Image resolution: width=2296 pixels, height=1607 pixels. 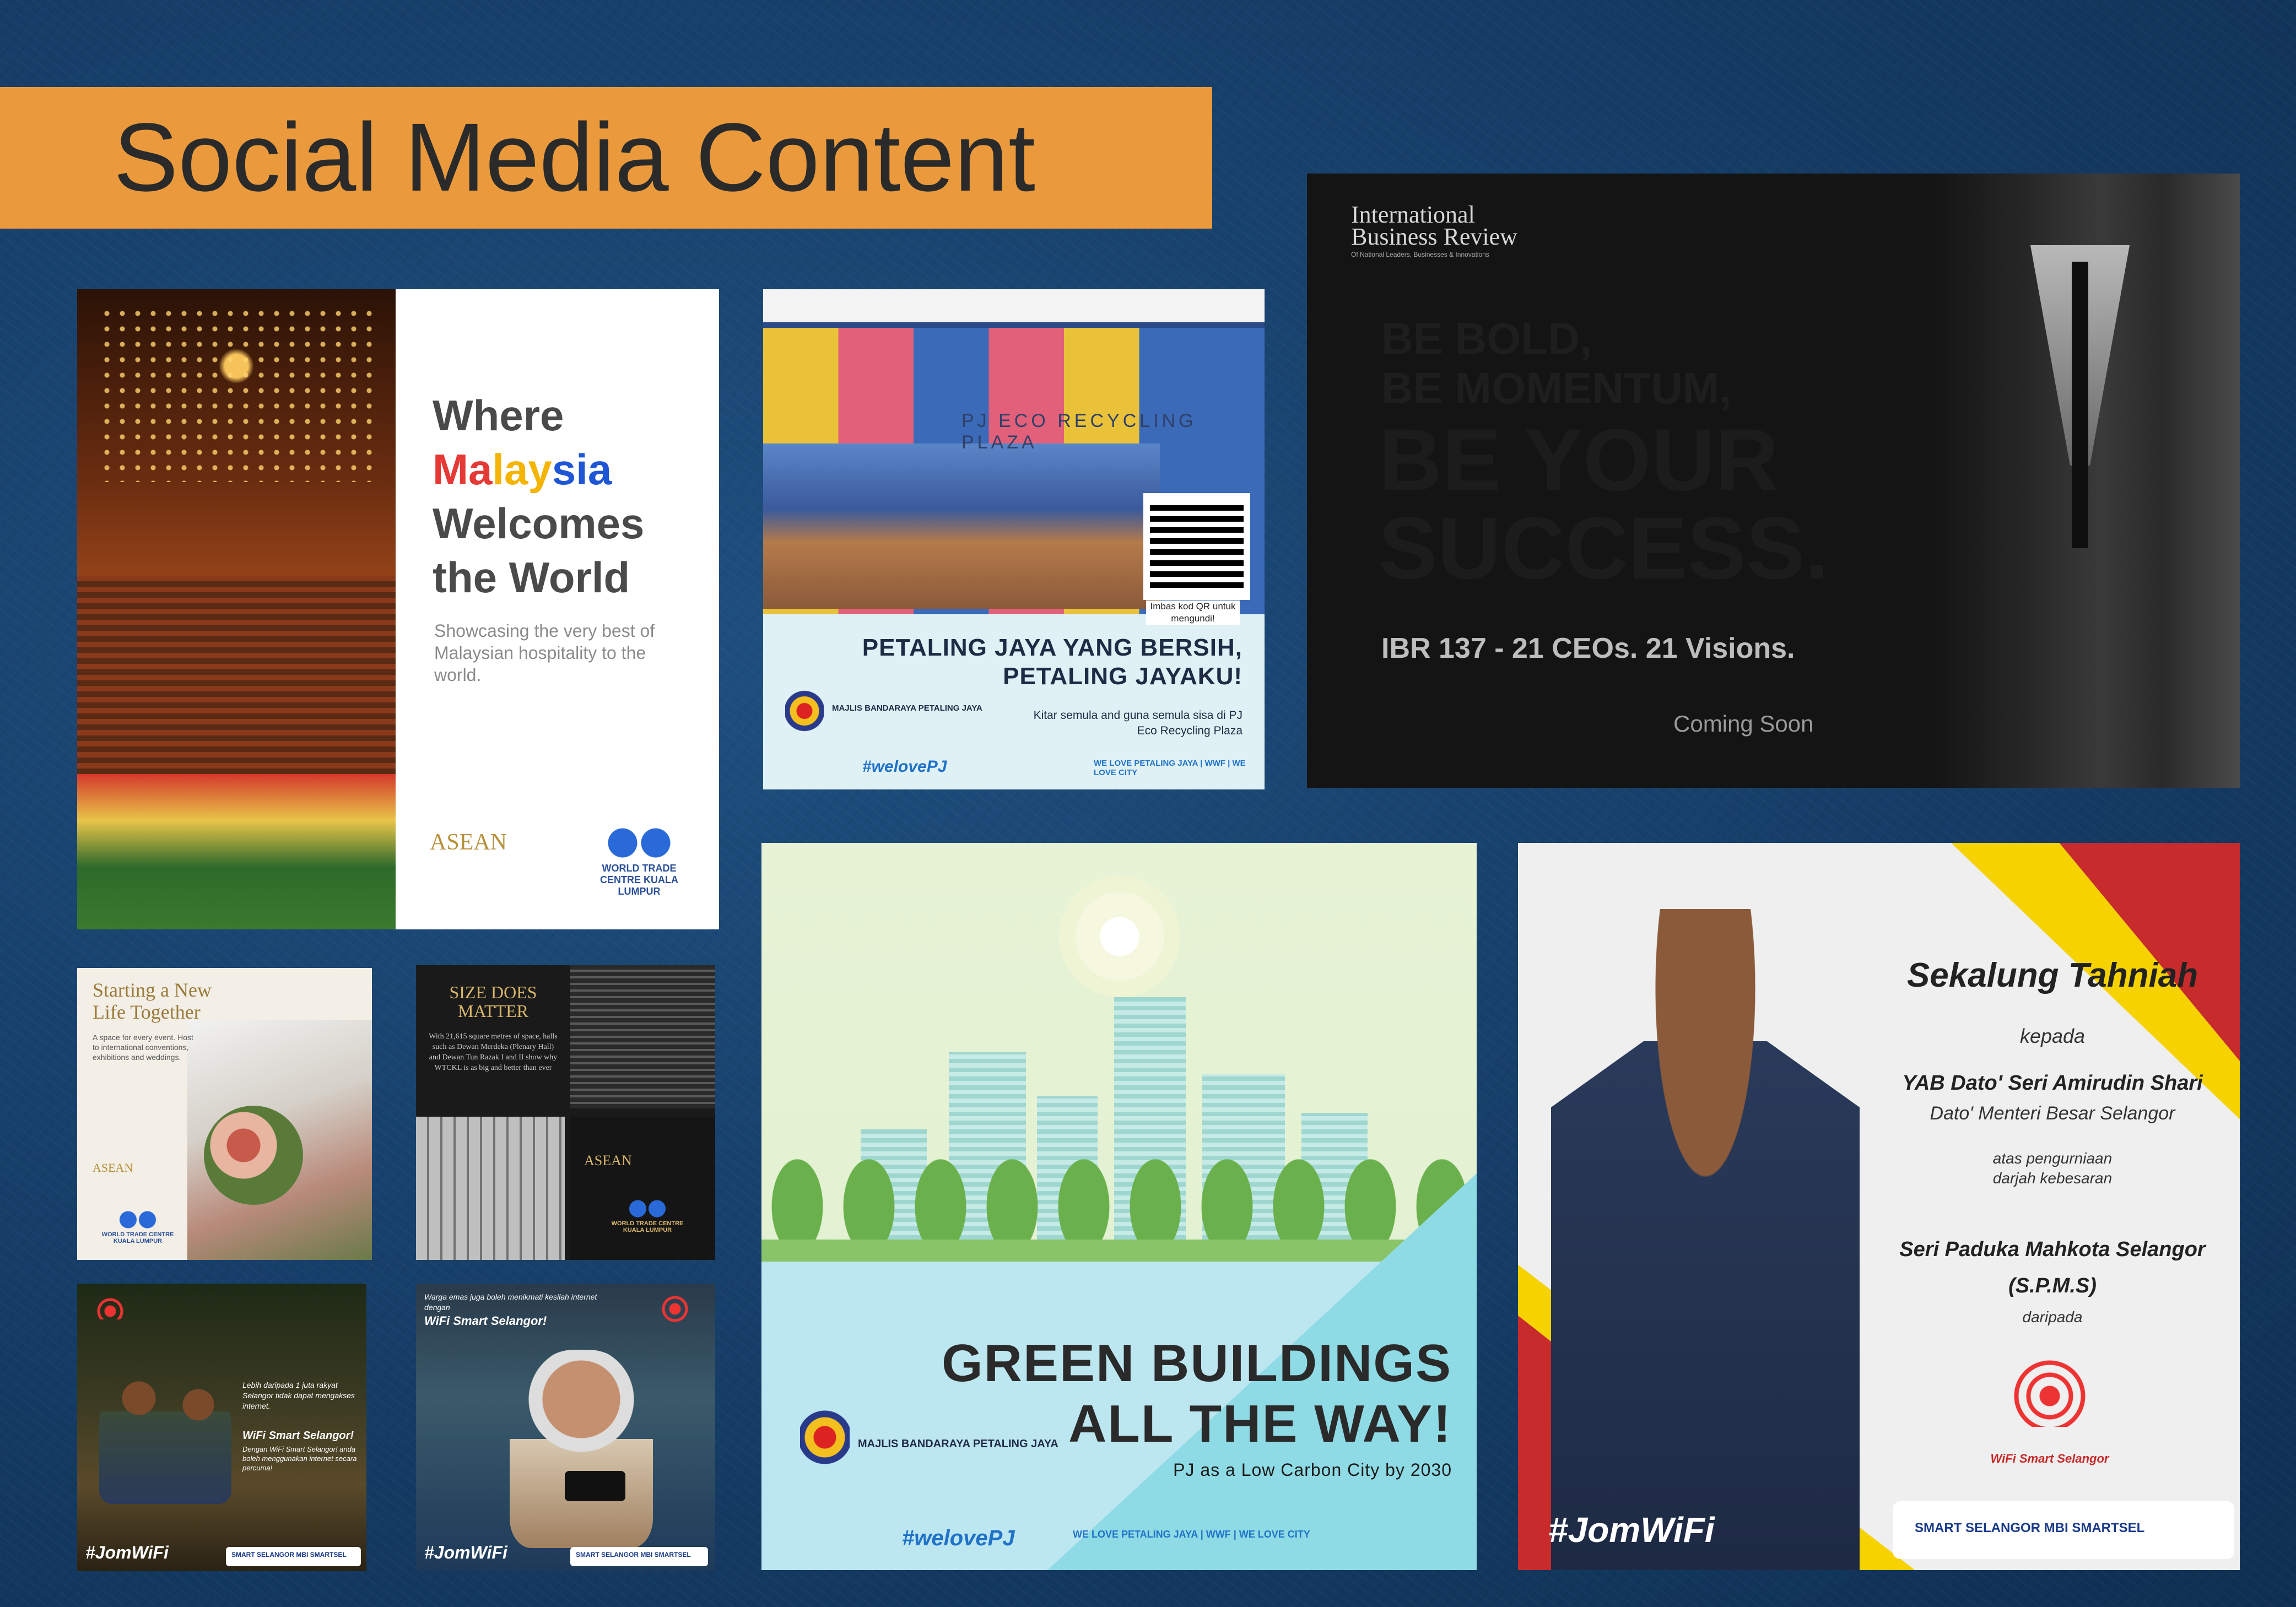 I want to click on phone-image, so click(x=595, y=1486).